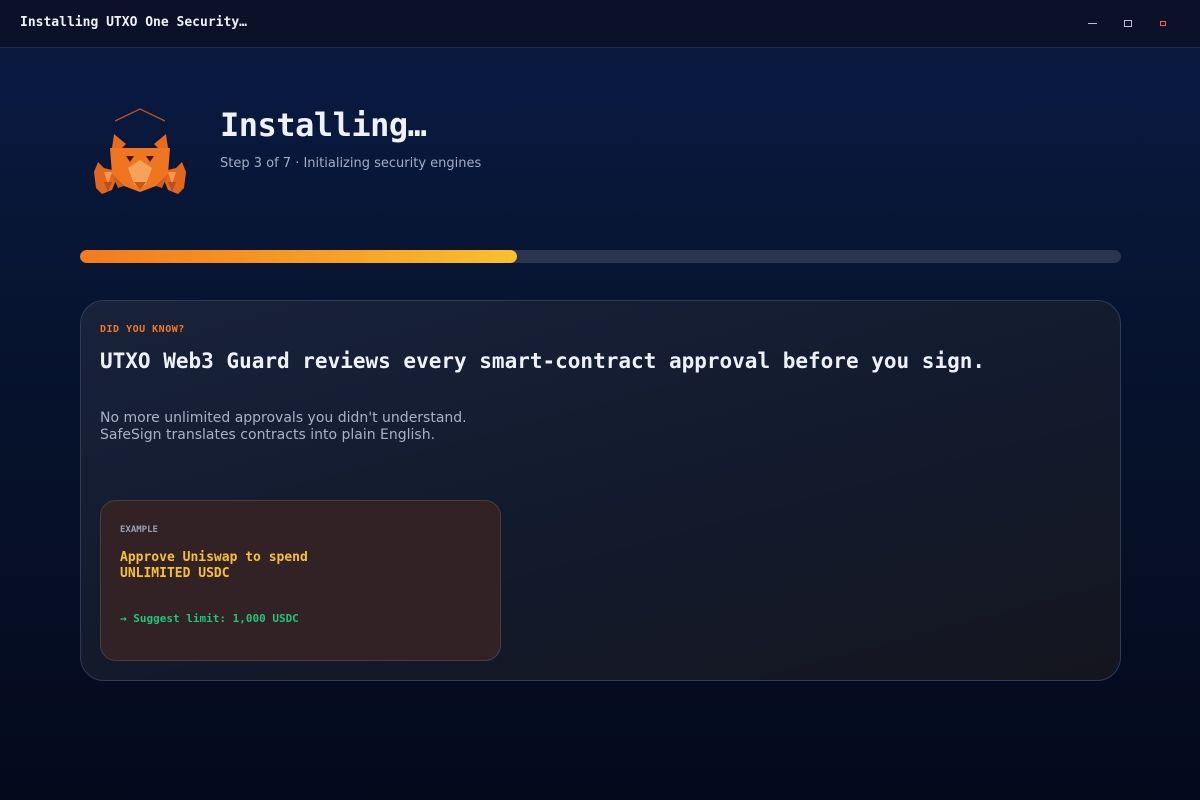 The image size is (1200, 800). I want to click on example-approval-text: Approve Uniswap to spend UNLIMITED USDC, so click(214, 566).